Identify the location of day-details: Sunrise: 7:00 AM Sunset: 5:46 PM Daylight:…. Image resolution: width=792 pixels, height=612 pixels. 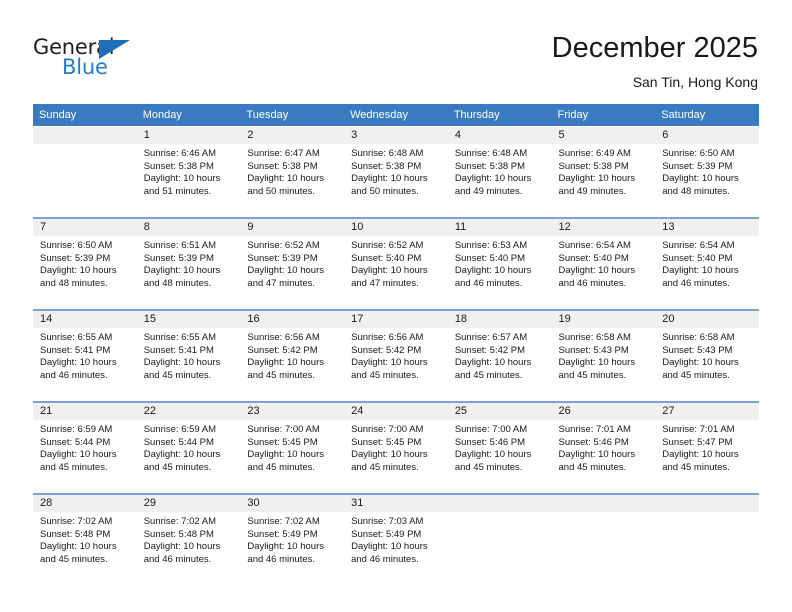
(500, 447).